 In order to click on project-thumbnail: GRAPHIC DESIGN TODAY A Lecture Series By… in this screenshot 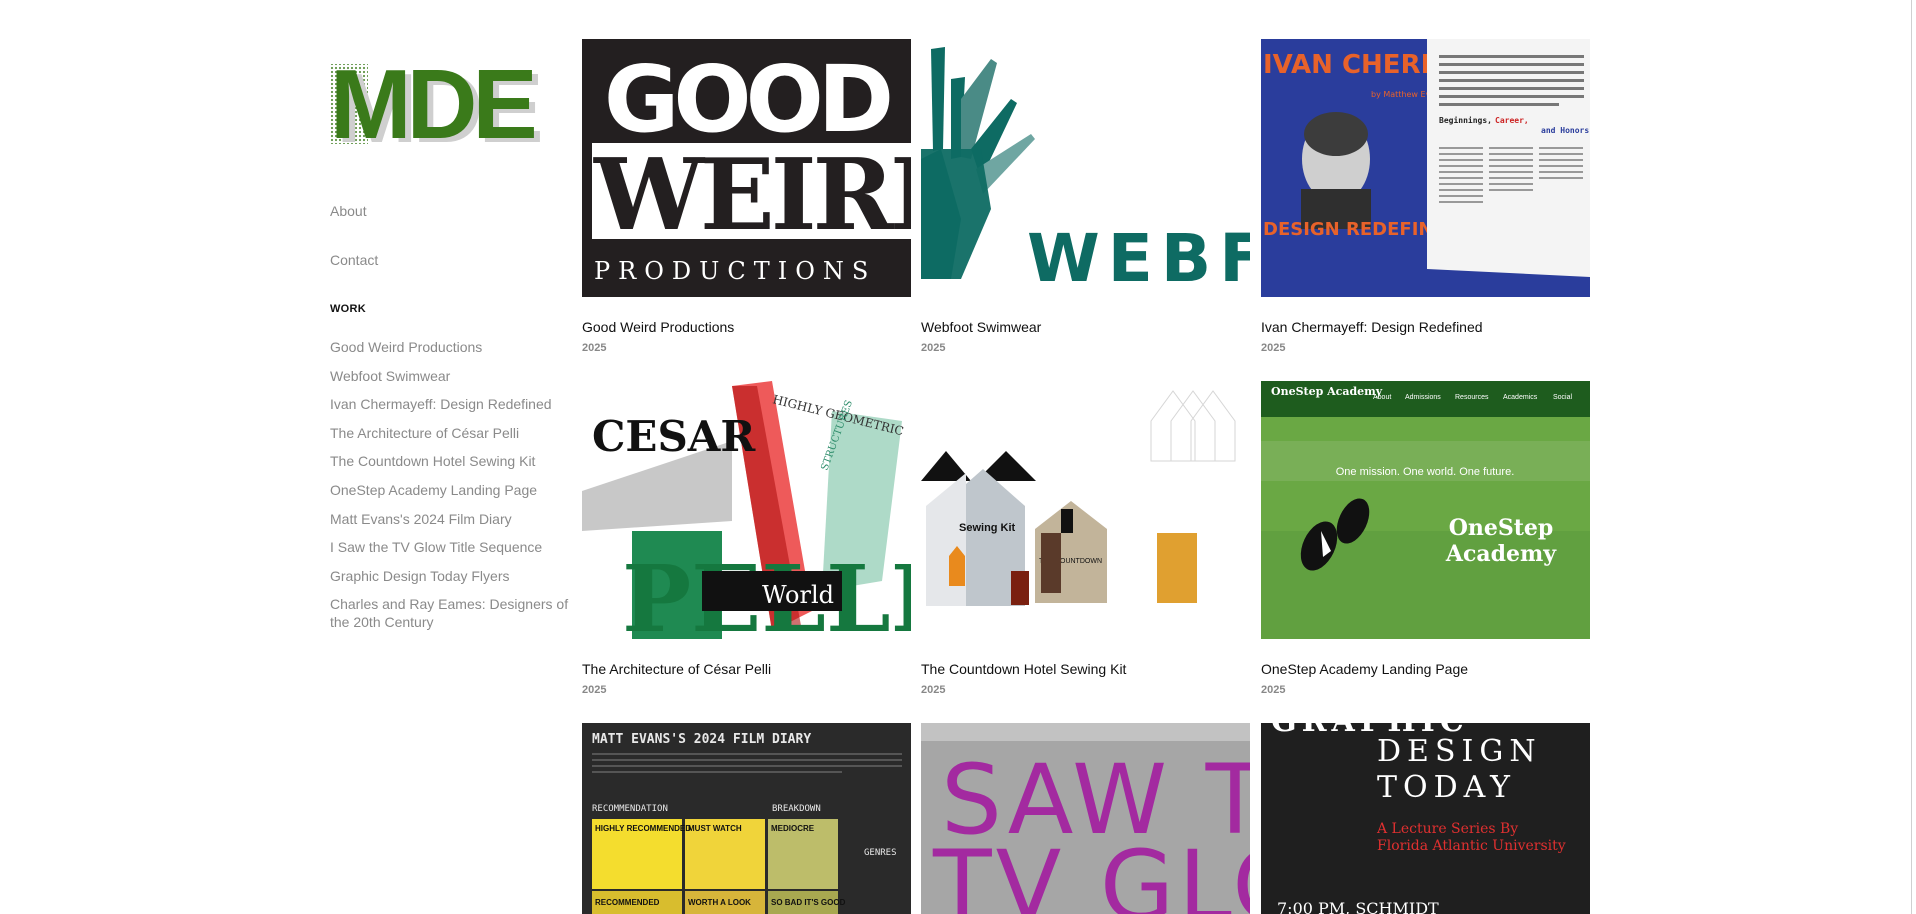, I will do `click(1425, 818)`.